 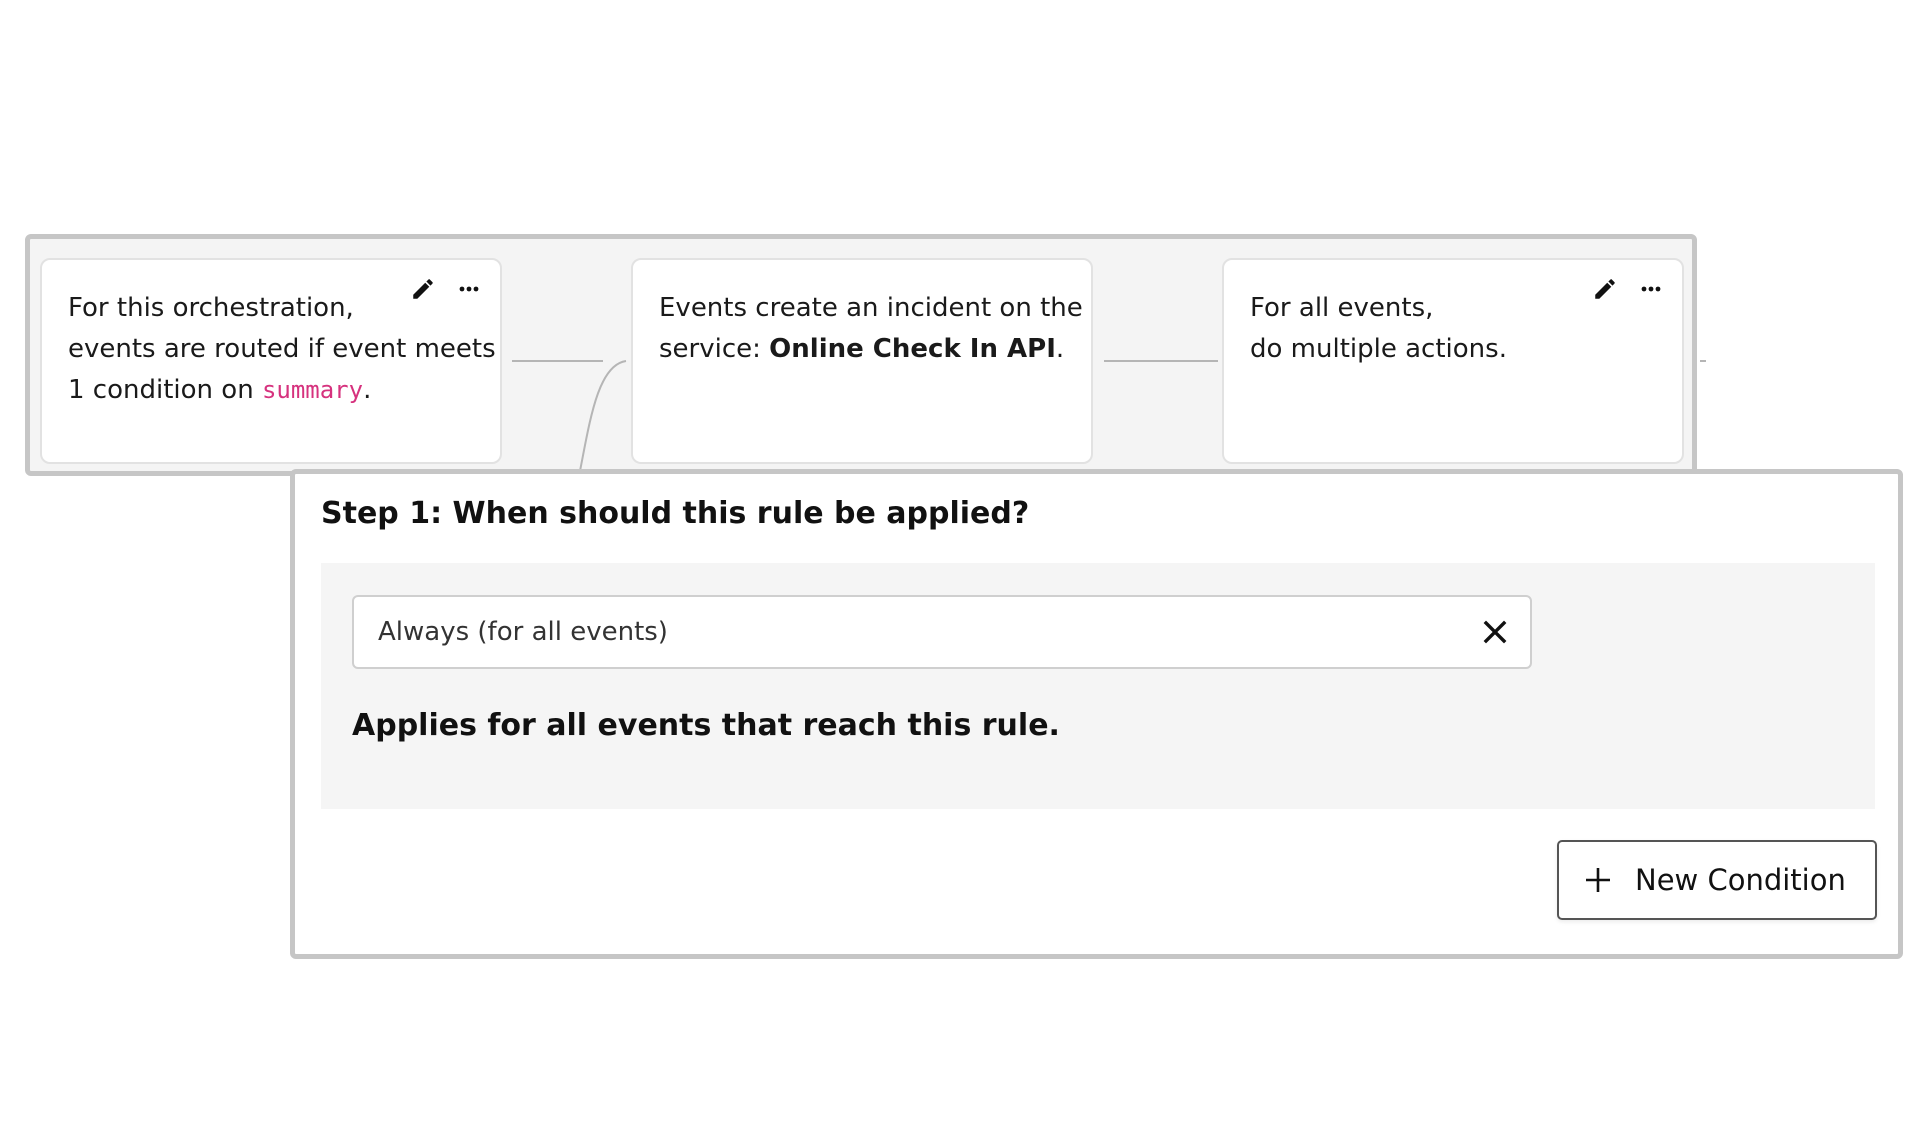 I want to click on card-text-line: events are routed if event meets, so click(x=282, y=349).